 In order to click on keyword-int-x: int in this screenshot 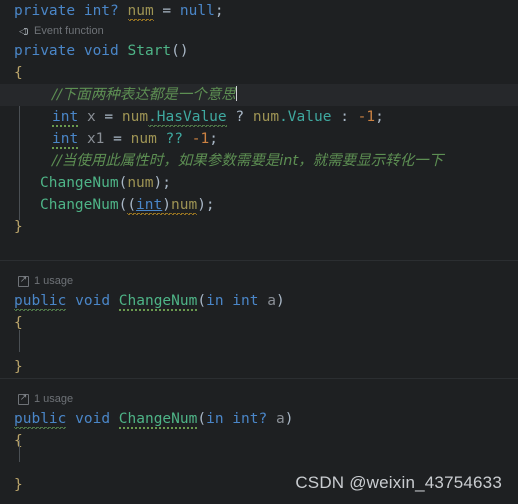, I will do `click(65, 118)`.